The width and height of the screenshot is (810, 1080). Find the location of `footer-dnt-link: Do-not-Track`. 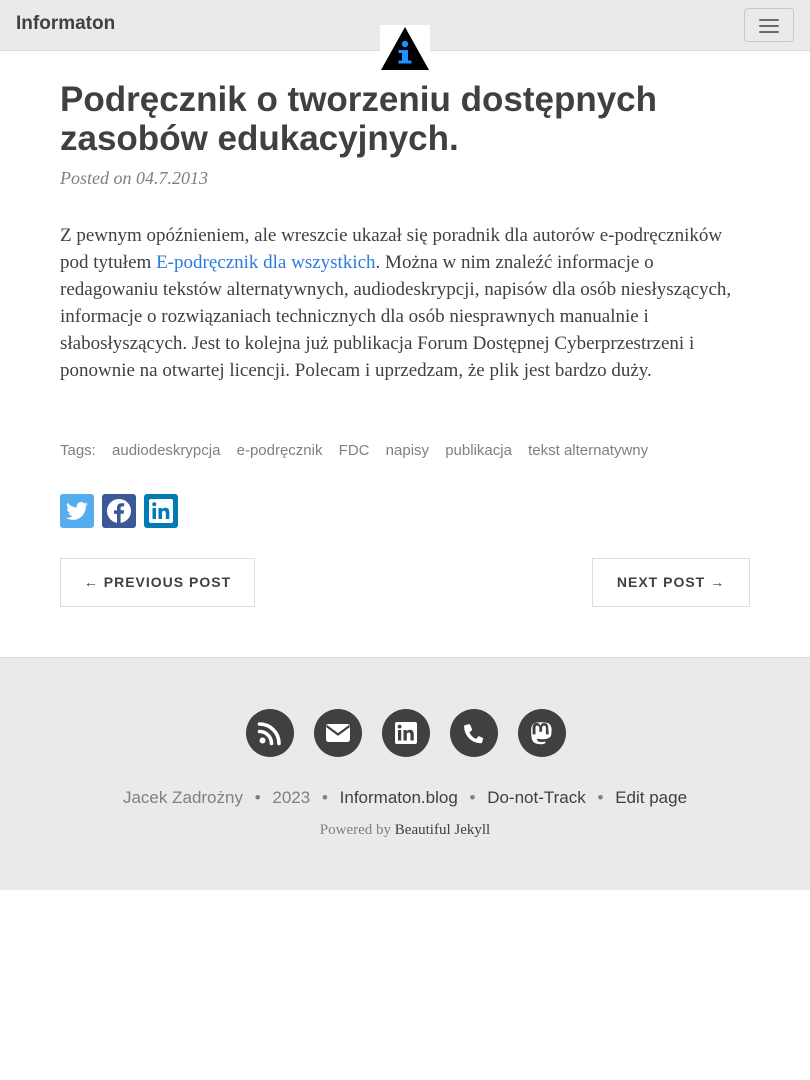

footer-dnt-link: Do-not-Track is located at coordinates (536, 797).